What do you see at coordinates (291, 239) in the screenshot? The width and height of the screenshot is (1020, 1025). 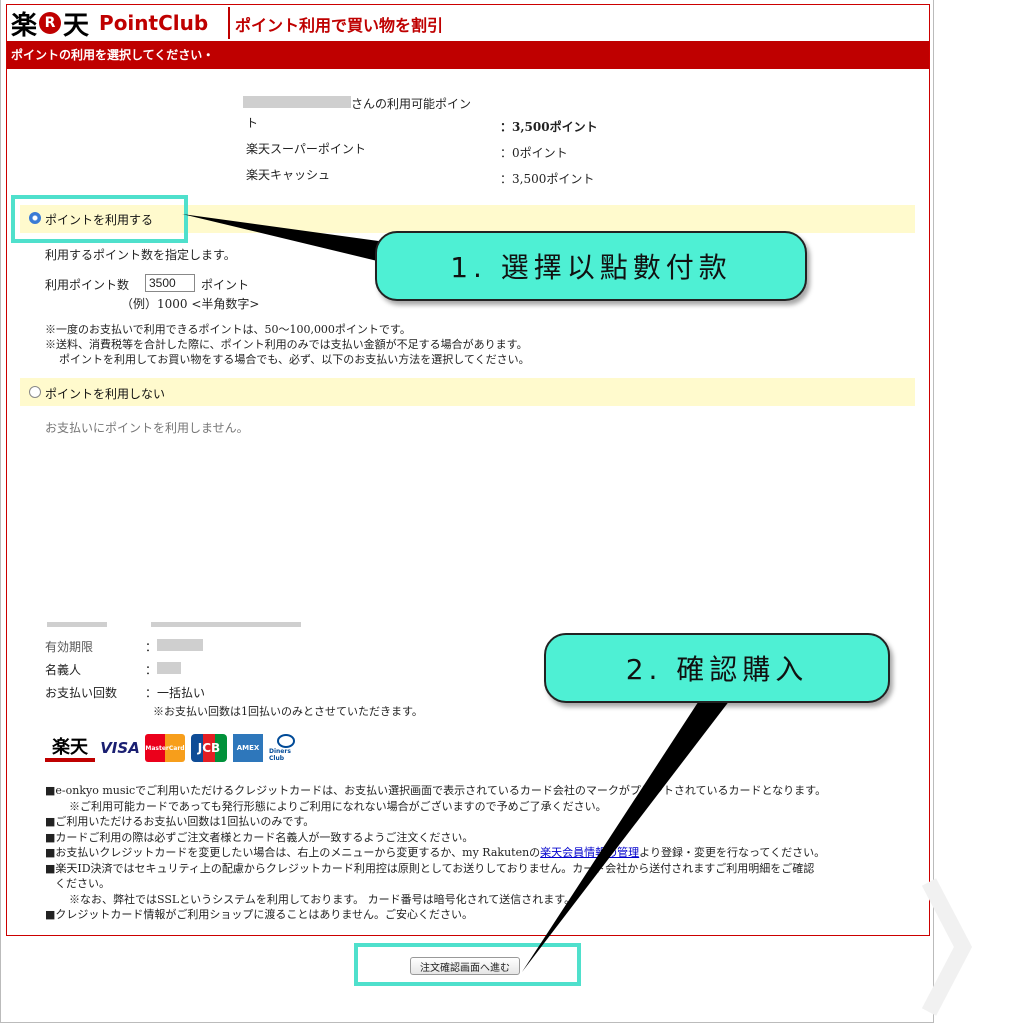 I see `pointer-step1` at bounding box center [291, 239].